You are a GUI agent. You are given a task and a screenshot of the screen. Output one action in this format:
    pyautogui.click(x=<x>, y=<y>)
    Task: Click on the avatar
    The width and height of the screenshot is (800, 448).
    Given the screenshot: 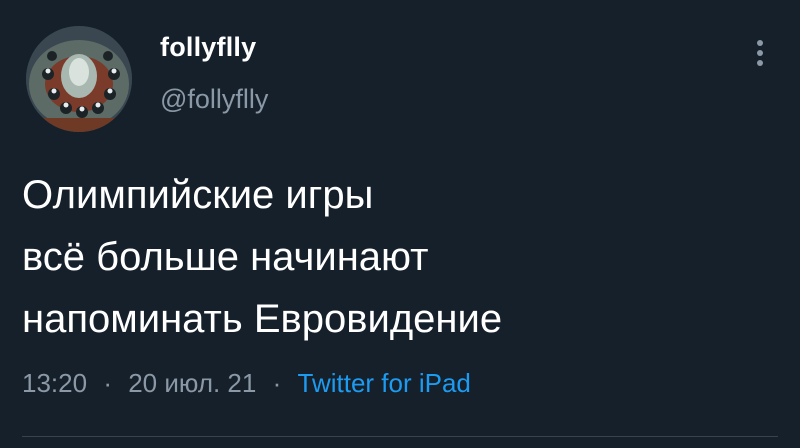 What is the action you would take?
    pyautogui.click(x=79, y=79)
    